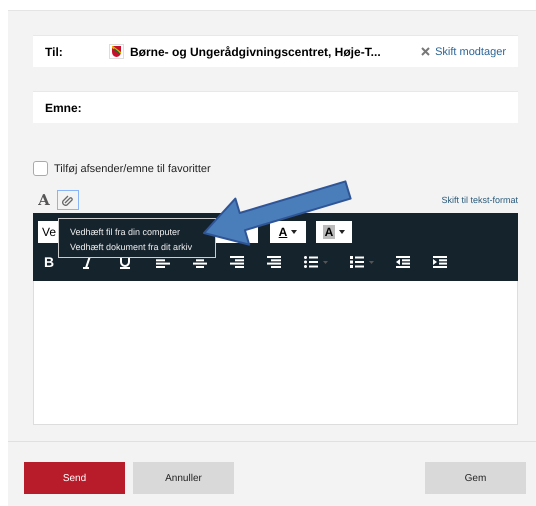  Describe the element at coordinates (334, 232) in the screenshot. I see `highlight-color-button: A` at that location.